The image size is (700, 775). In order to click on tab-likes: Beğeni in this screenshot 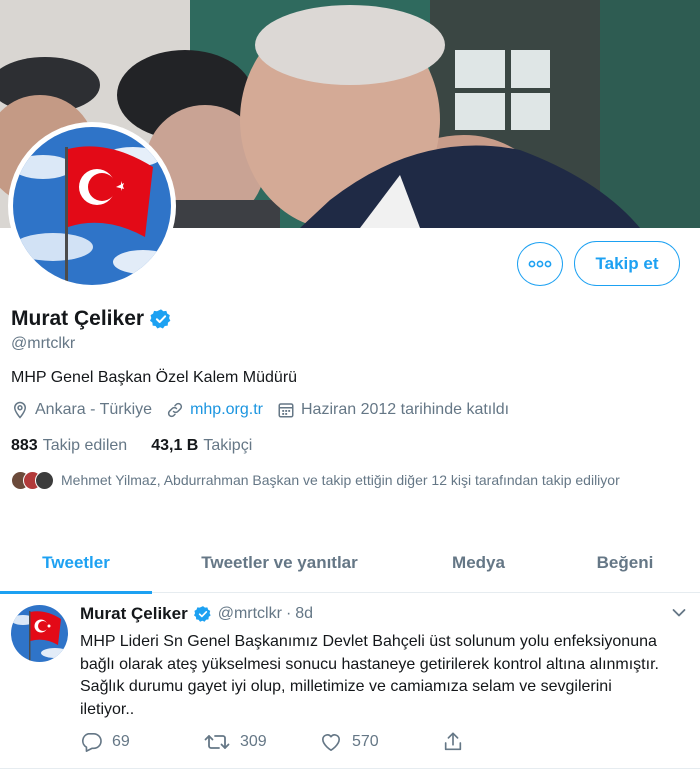, I will do `click(625, 563)`.